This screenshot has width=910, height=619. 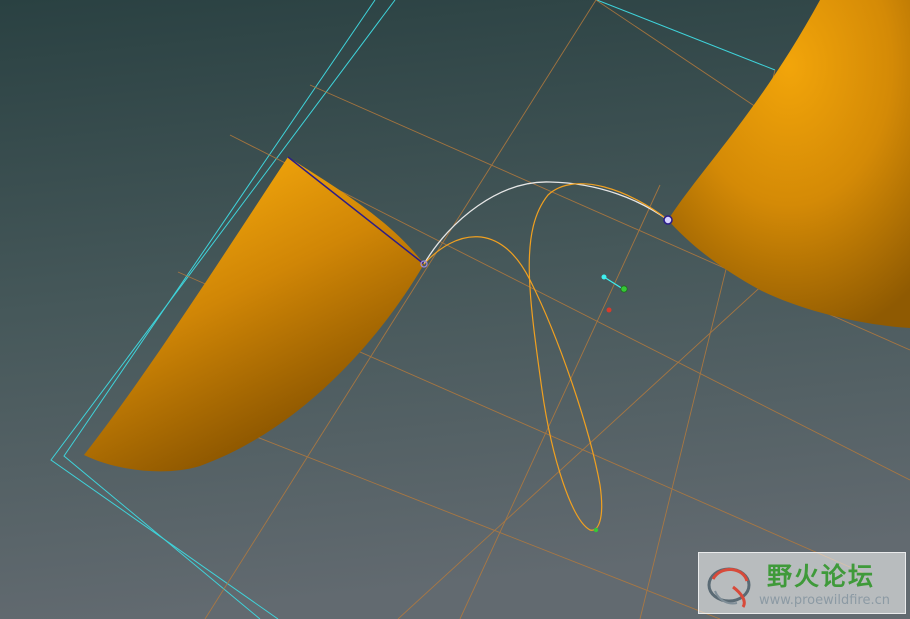 I want to click on forum-watermark: 野火论坛 www.proewildfire.cn, so click(x=802, y=583).